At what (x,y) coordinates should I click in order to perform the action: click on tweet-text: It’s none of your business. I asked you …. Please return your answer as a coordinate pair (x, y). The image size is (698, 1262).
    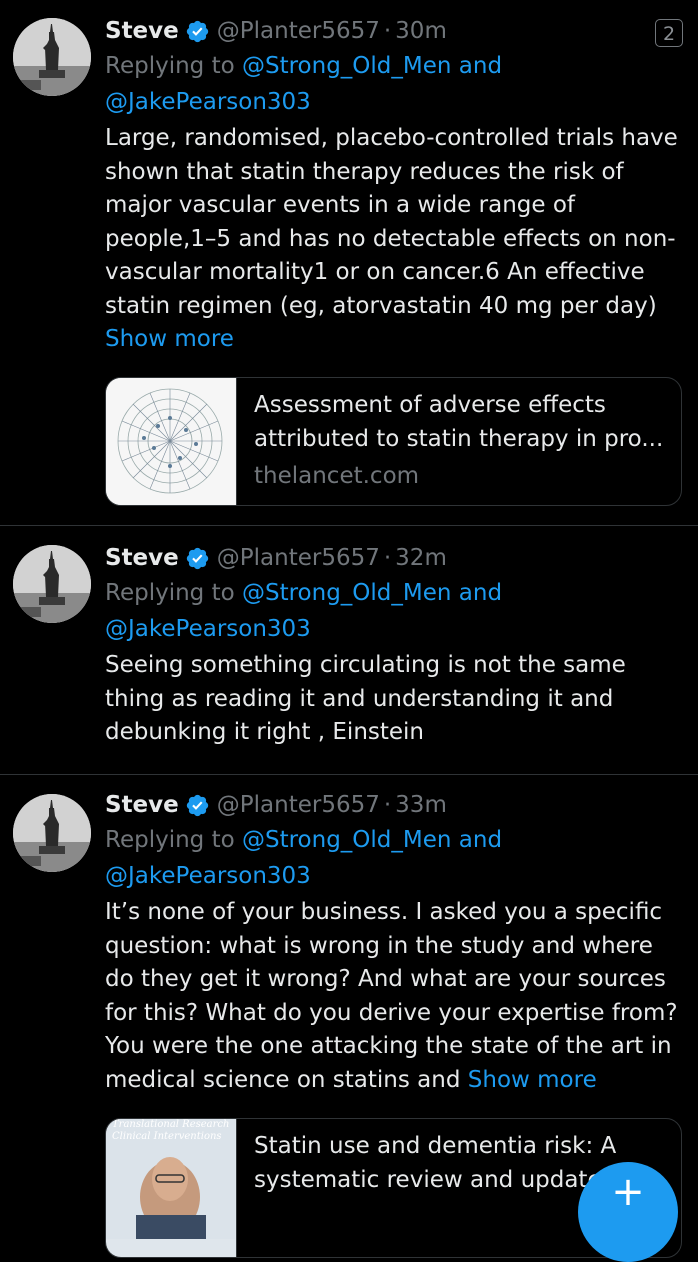
    Looking at the image, I should click on (395, 996).